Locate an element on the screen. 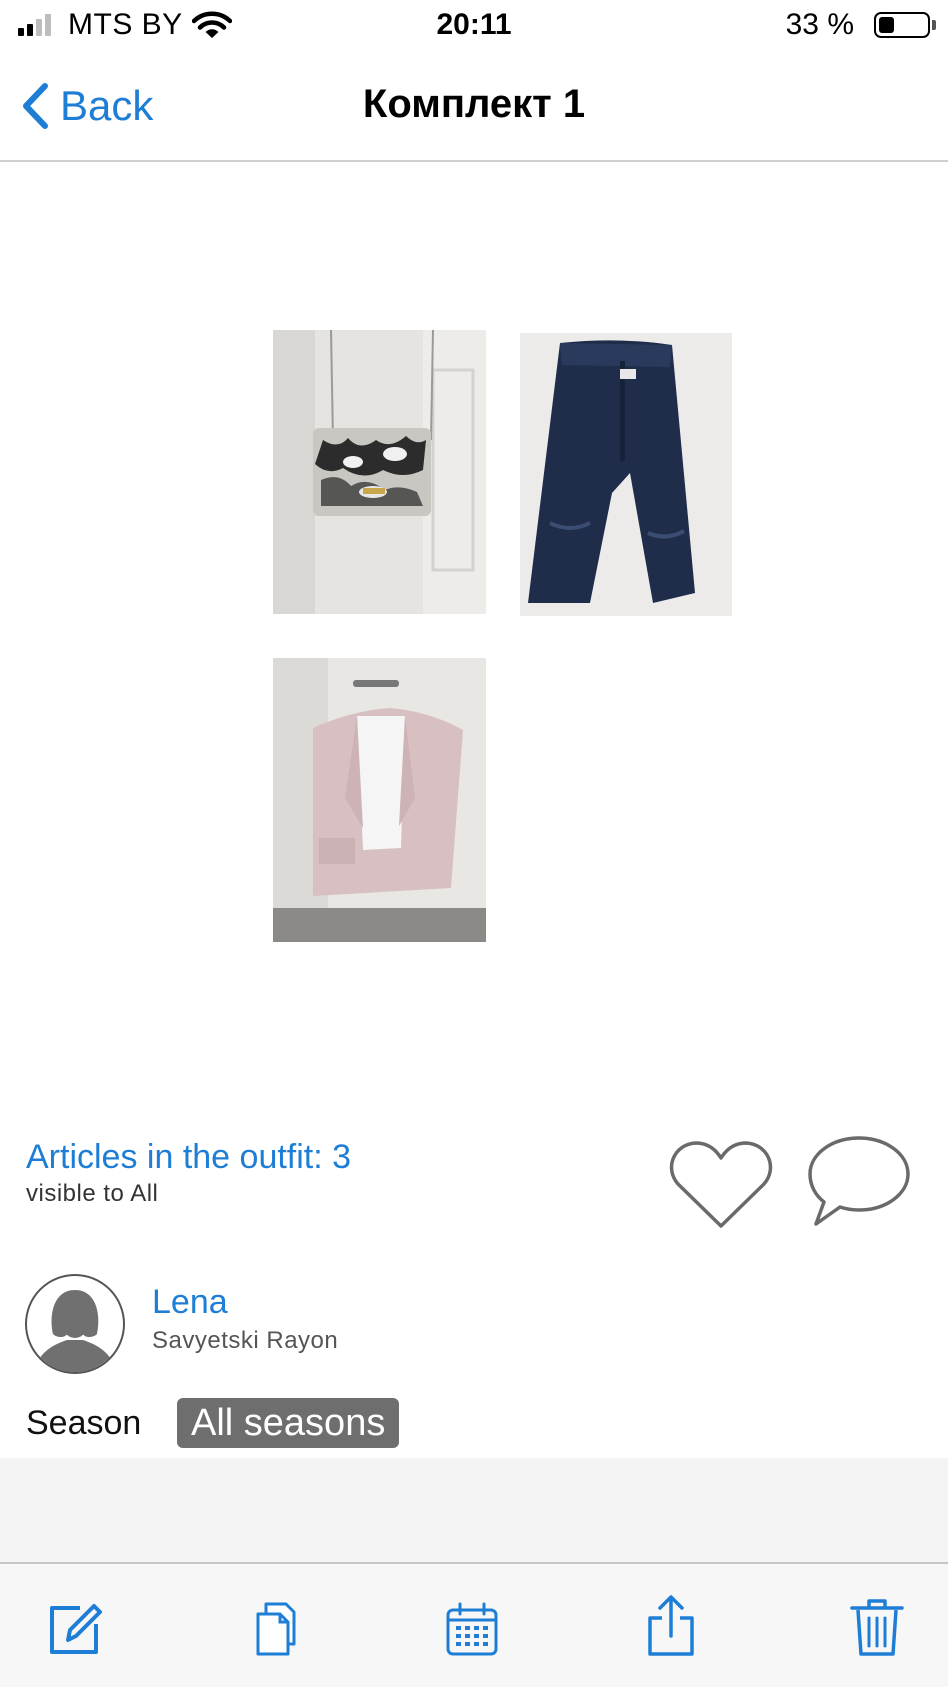 This screenshot has height=1687, width=948. status-bar: MTS BY 20:11 33 % is located at coordinates (474, 26).